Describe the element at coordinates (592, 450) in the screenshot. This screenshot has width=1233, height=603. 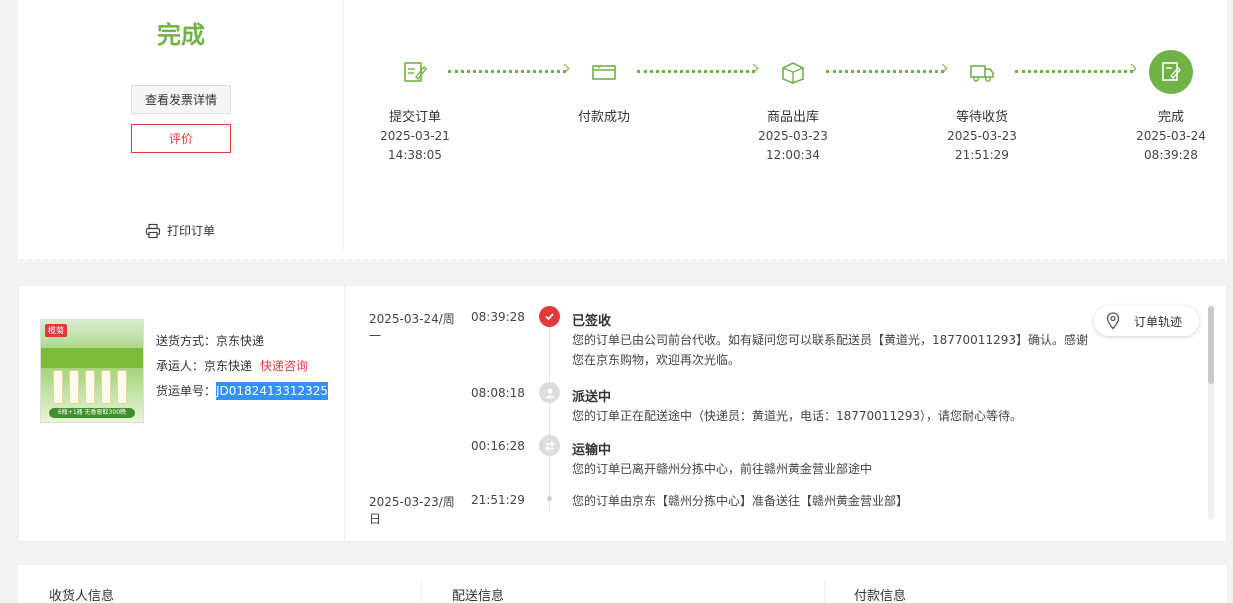
I see `event-title: 运输中` at that location.